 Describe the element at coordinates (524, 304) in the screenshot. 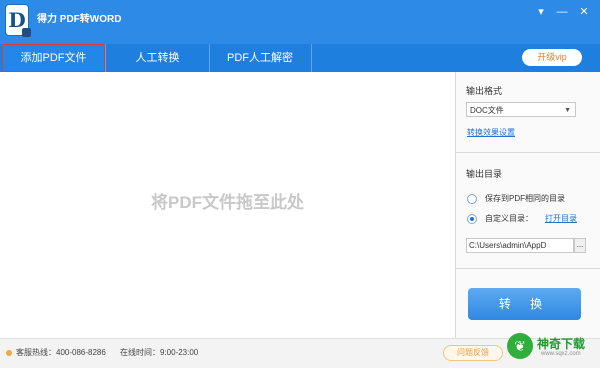

I see `convert-button: 转 换` at that location.